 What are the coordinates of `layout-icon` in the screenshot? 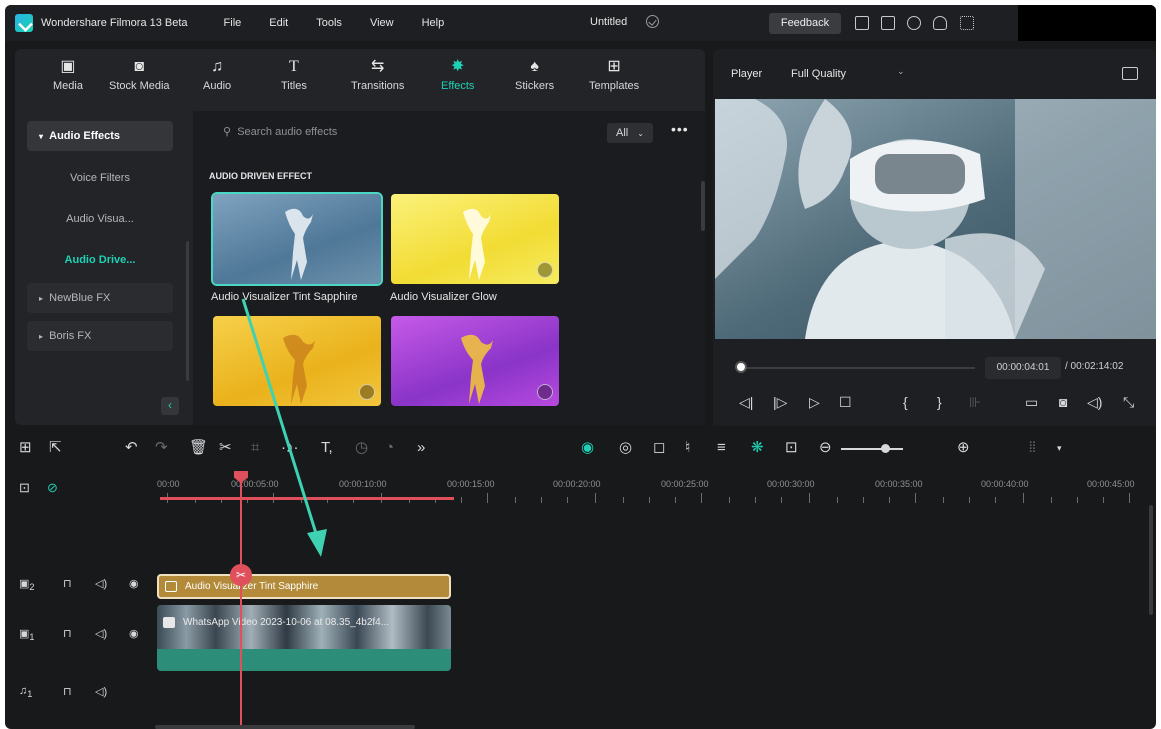 It's located at (862, 23).